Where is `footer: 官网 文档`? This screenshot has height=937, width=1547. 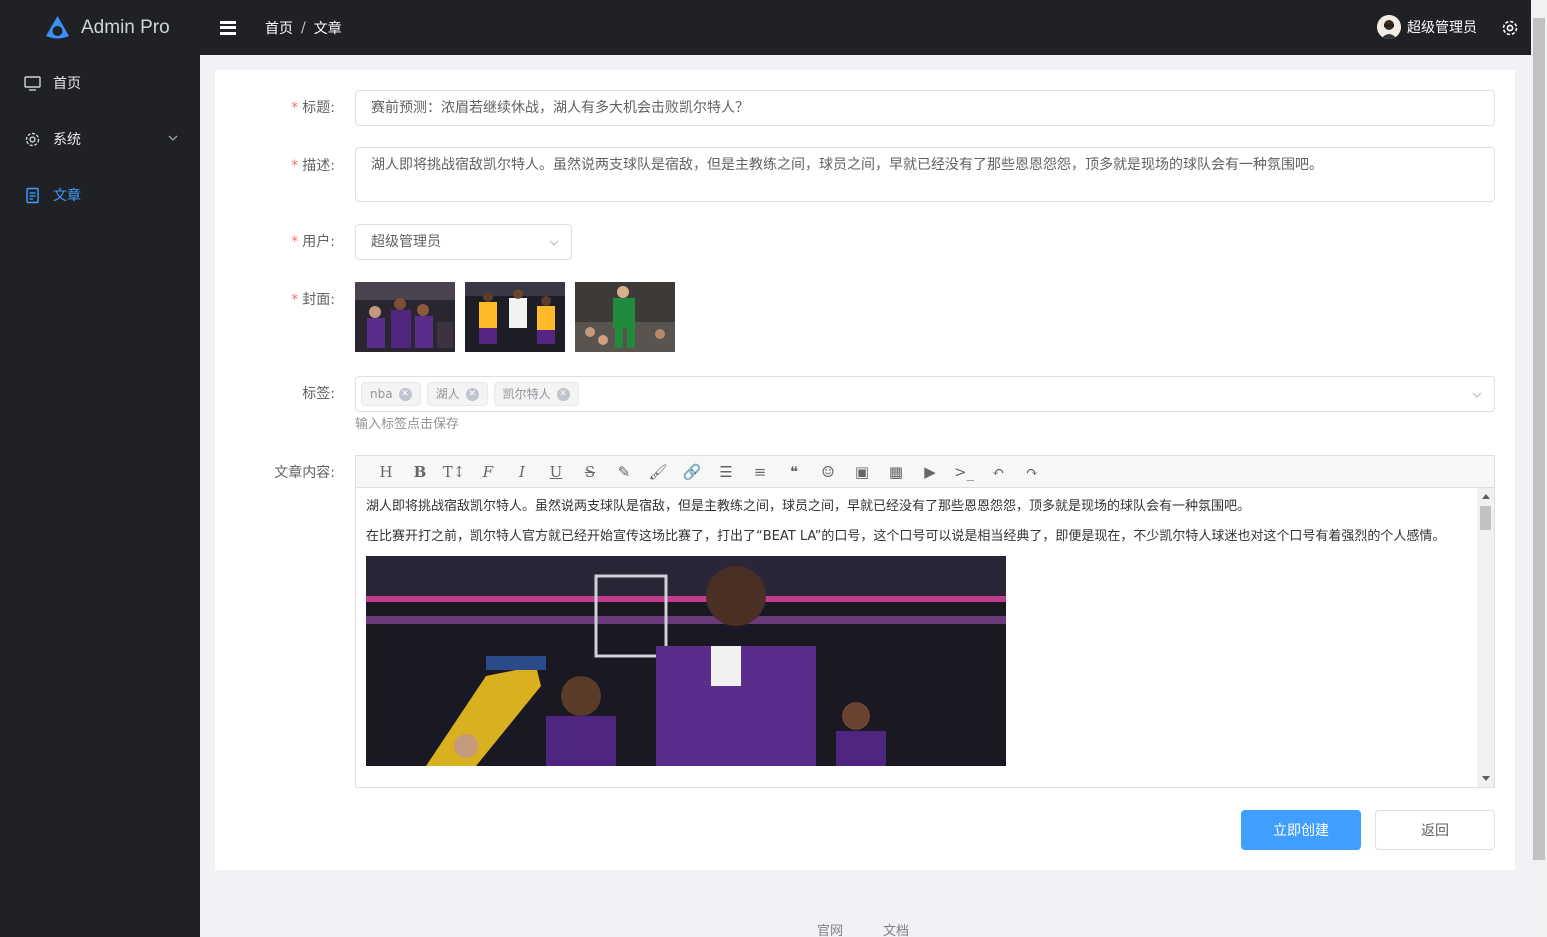
footer: 官网 文档 is located at coordinates (863, 928).